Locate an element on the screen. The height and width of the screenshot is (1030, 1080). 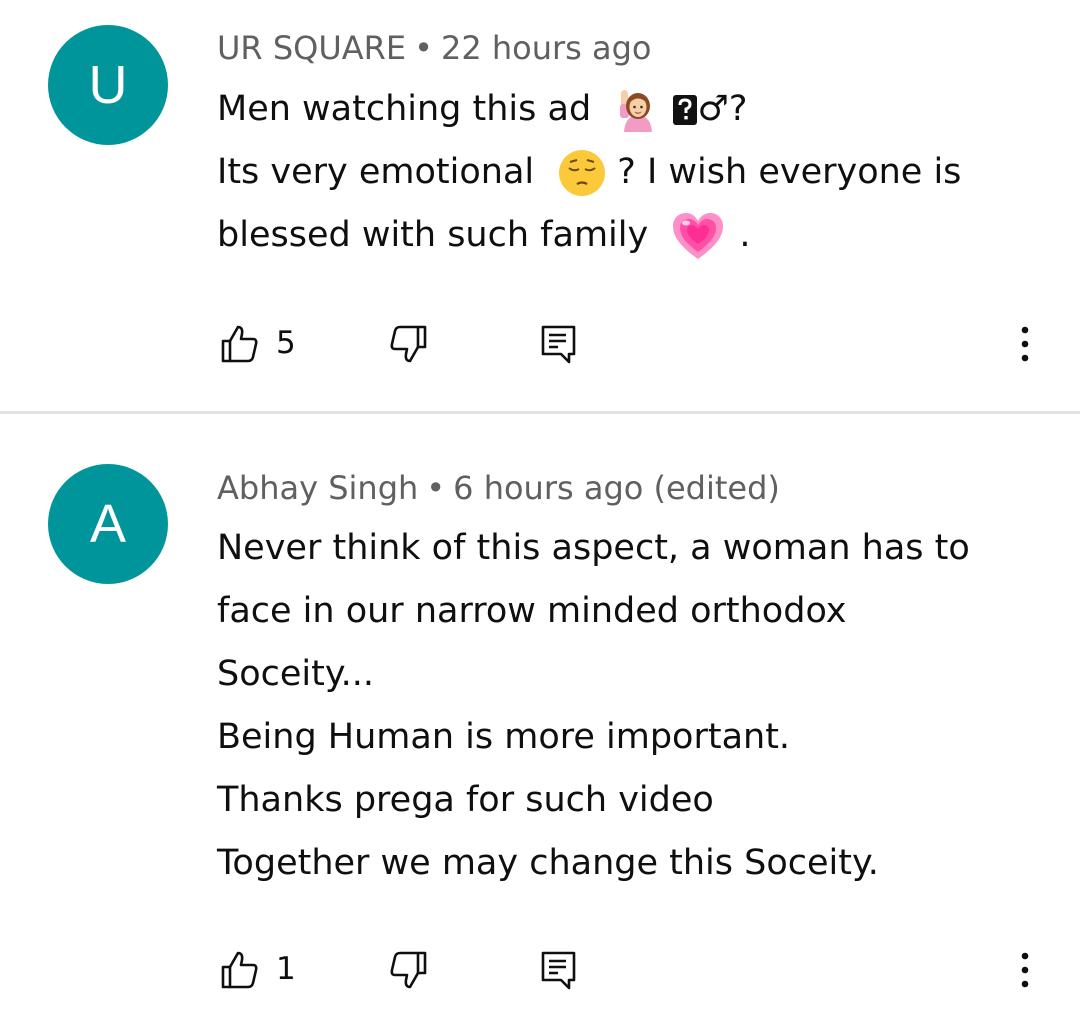
comment-line: blessed with such family . is located at coordinates (632, 235).